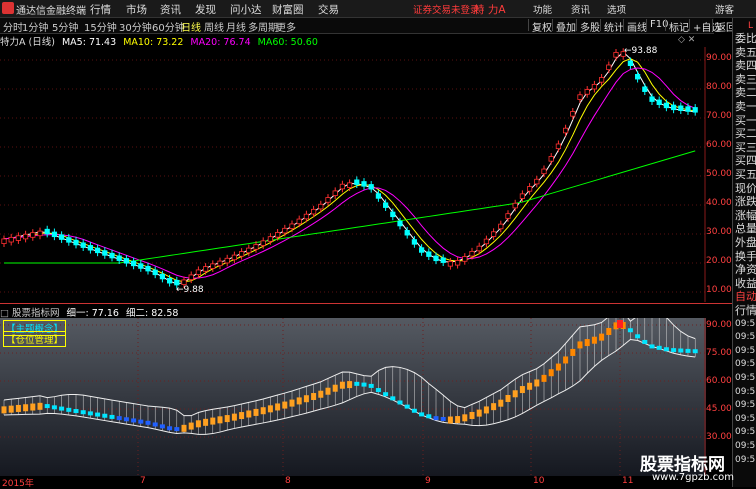  What do you see at coordinates (745, 310) in the screenshot?
I see `quote-panel-item: 行情` at bounding box center [745, 310].